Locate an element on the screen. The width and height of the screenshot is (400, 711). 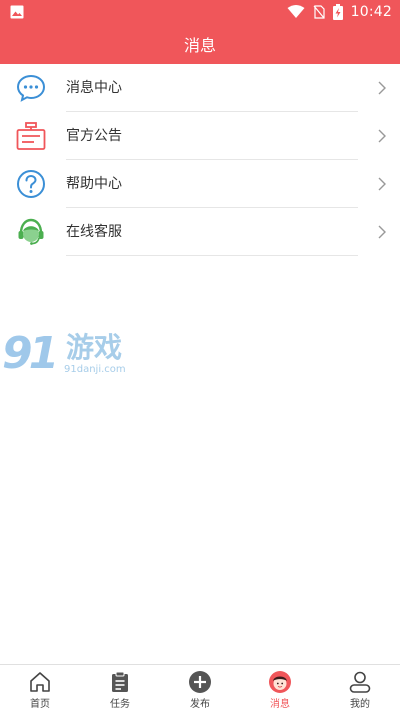
tab-publish: 发布 is located at coordinates (200, 688).